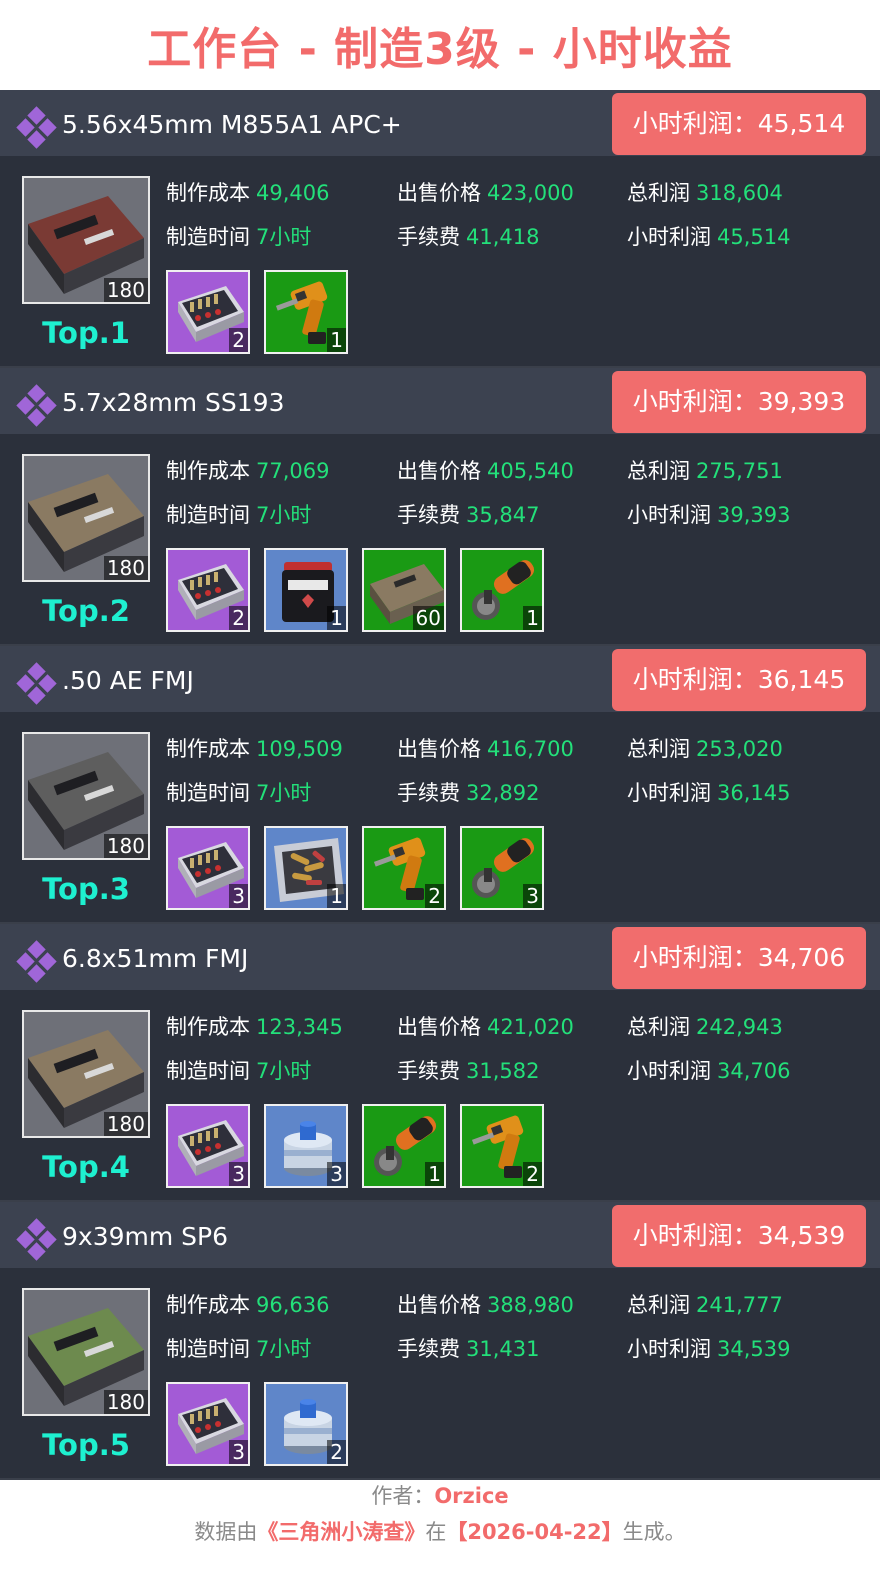  What do you see at coordinates (440, 1532) in the screenshot?
I see `source-line: 数据由《三角洲小涛查》在【2026-04-22】生成。` at bounding box center [440, 1532].